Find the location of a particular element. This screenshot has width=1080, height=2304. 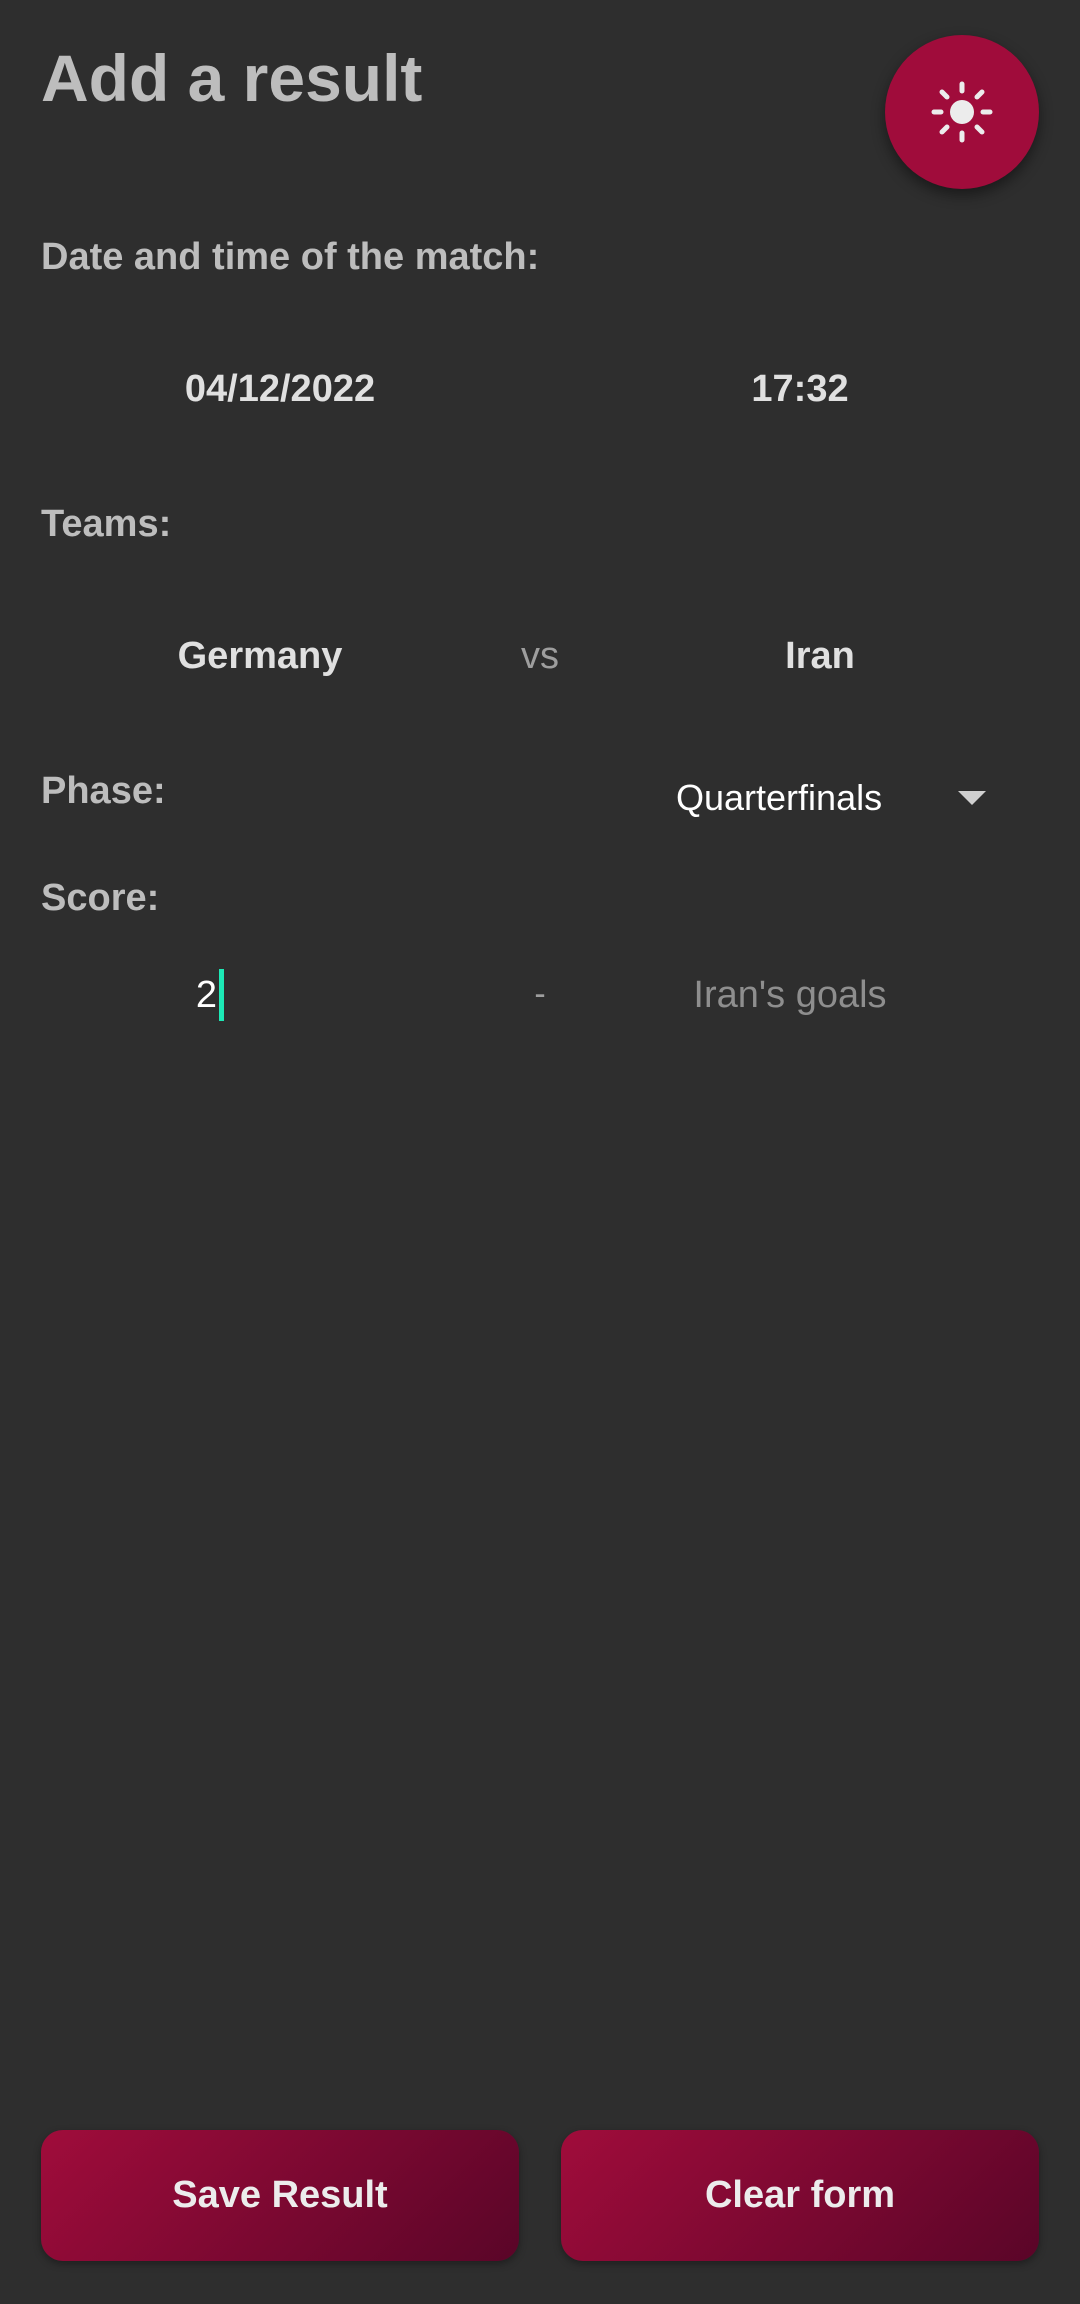

home-goals-input: 2 is located at coordinates (210, 995).